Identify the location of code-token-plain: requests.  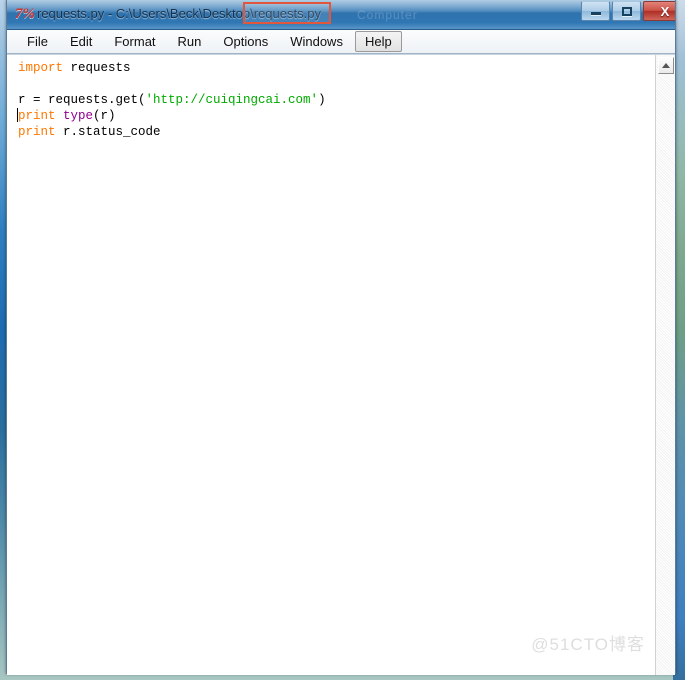
(97, 68).